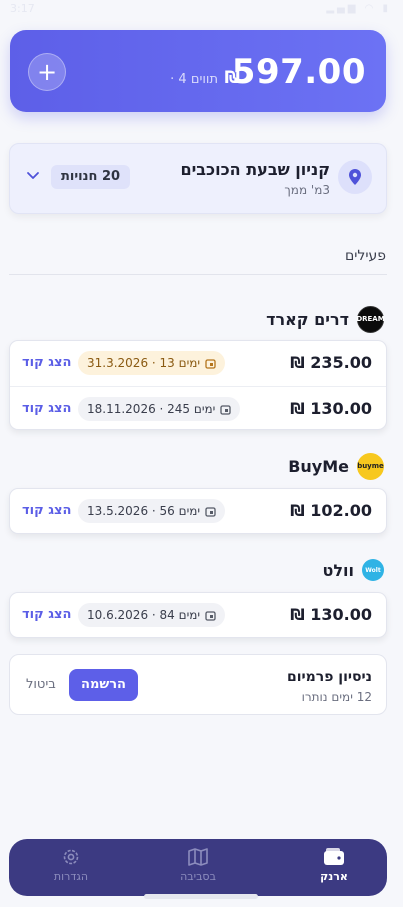  I want to click on signup-button: הרשמה, so click(103, 685).